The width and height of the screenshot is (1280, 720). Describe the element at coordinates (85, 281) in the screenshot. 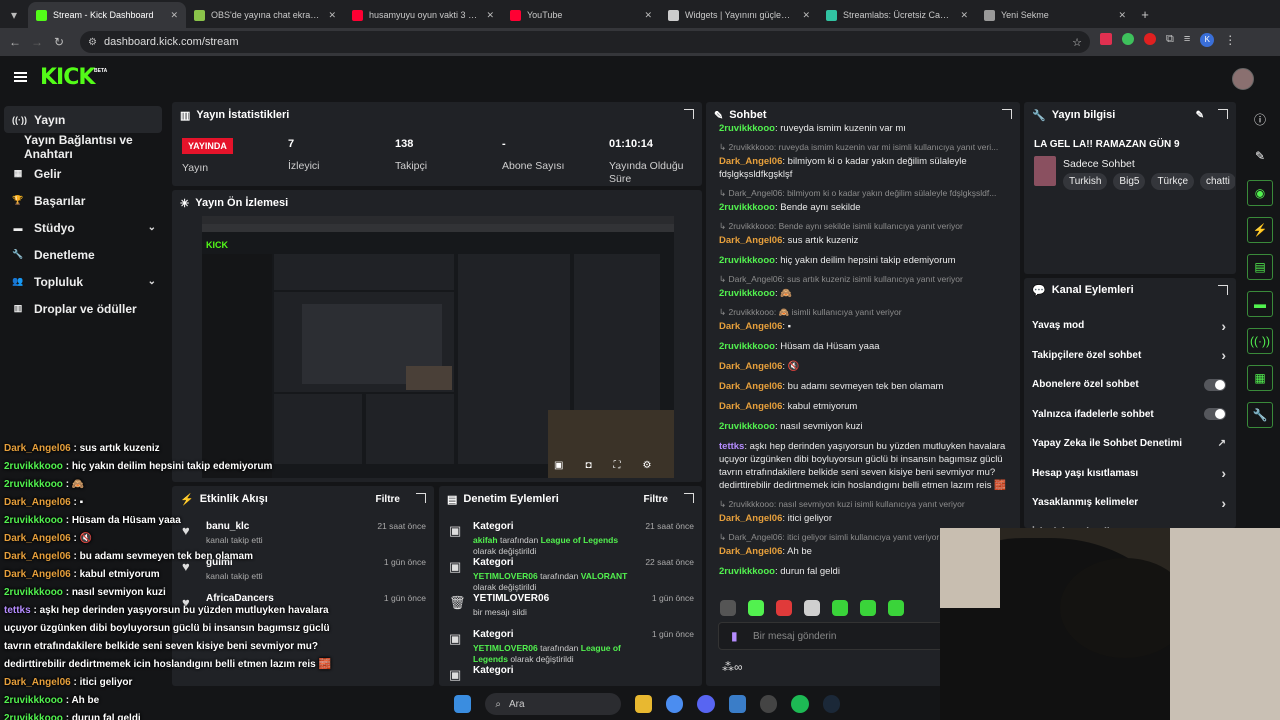

I see `sidebar-item: 👥 Topluluk ⌄` at that location.